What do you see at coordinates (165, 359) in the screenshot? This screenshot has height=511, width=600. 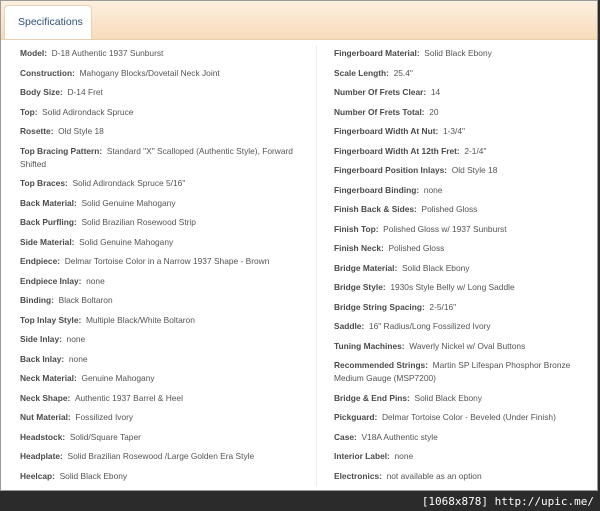 I see `spec-row: Back Inlay: none` at bounding box center [165, 359].